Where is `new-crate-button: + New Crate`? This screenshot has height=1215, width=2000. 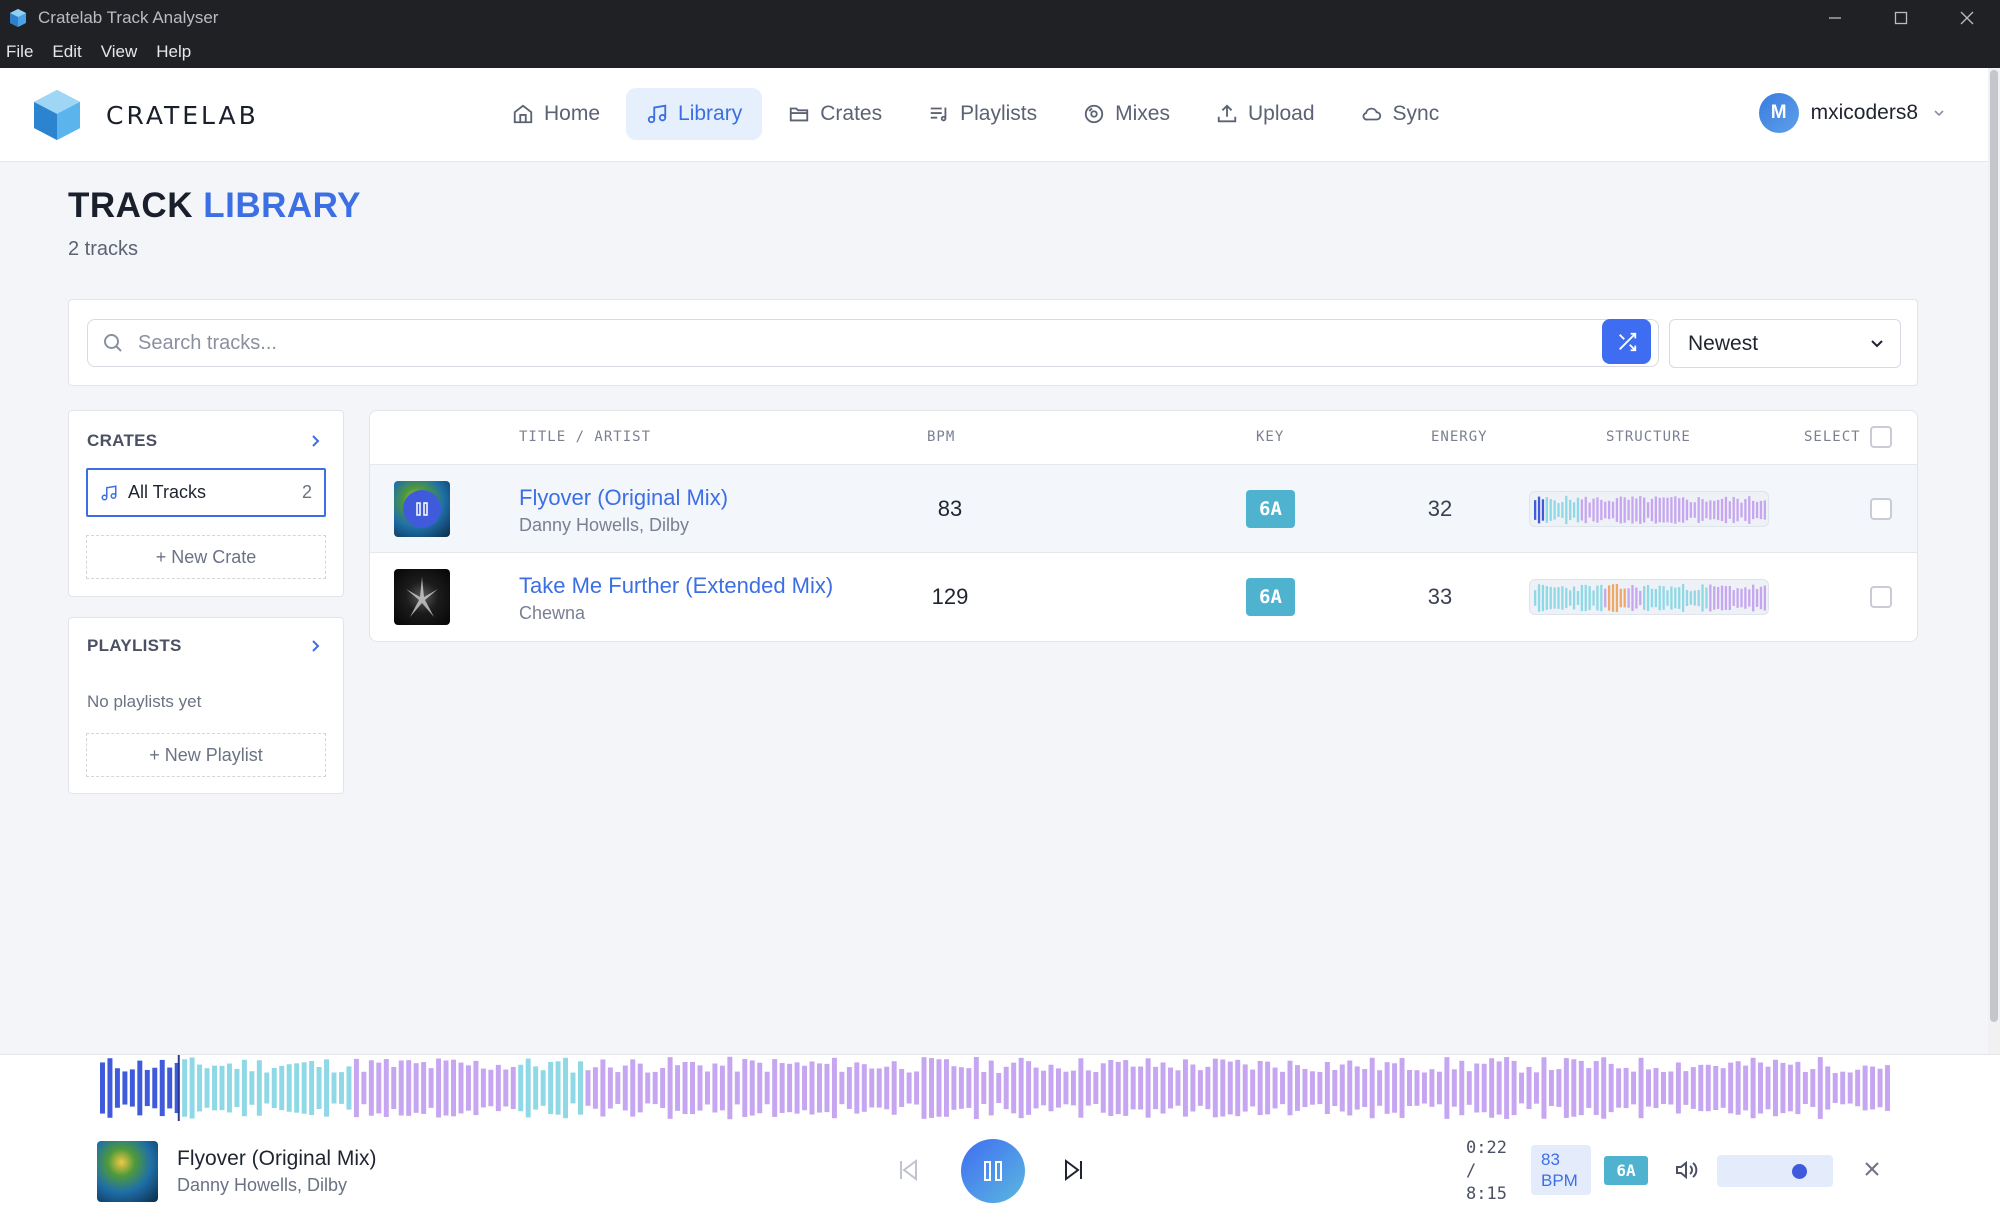
new-crate-button: + New Crate is located at coordinates (206, 557).